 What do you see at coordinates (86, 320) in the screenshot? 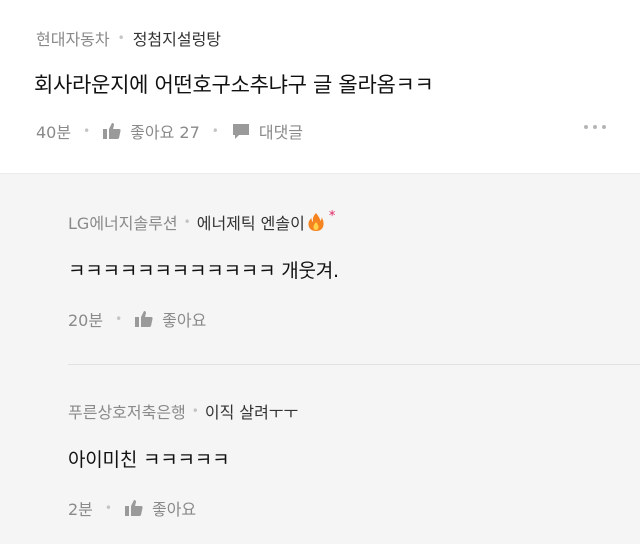
I see `comment-time: 20분` at bounding box center [86, 320].